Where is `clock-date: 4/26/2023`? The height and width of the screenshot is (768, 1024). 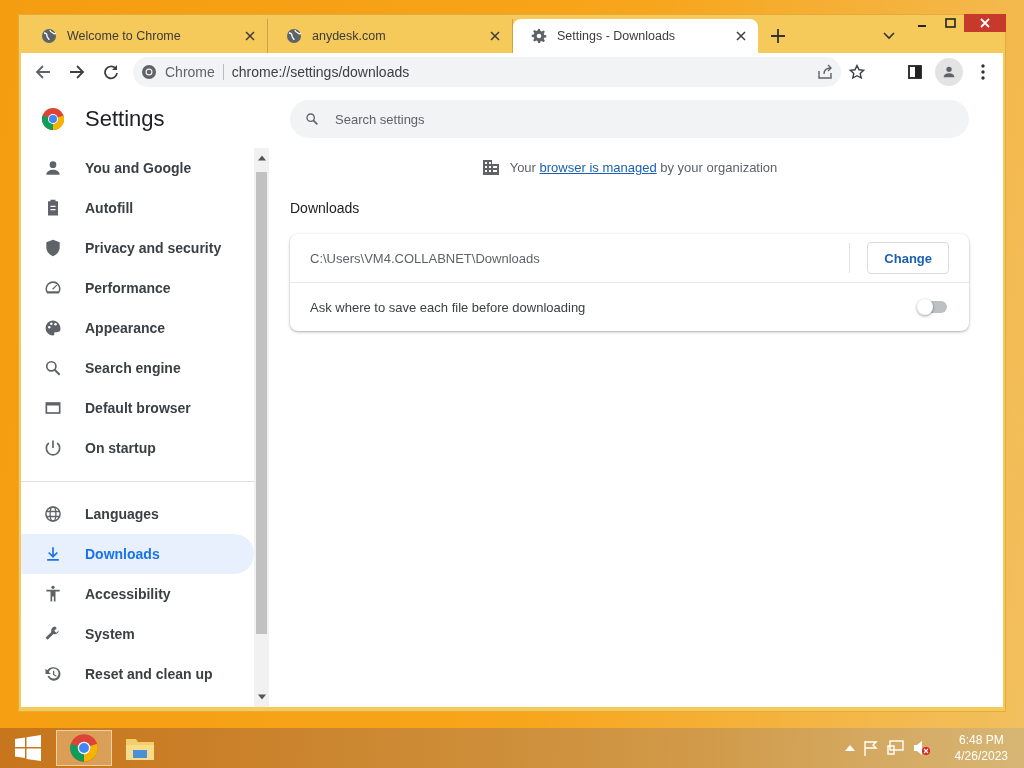 clock-date: 4/26/2023 is located at coordinates (981, 756).